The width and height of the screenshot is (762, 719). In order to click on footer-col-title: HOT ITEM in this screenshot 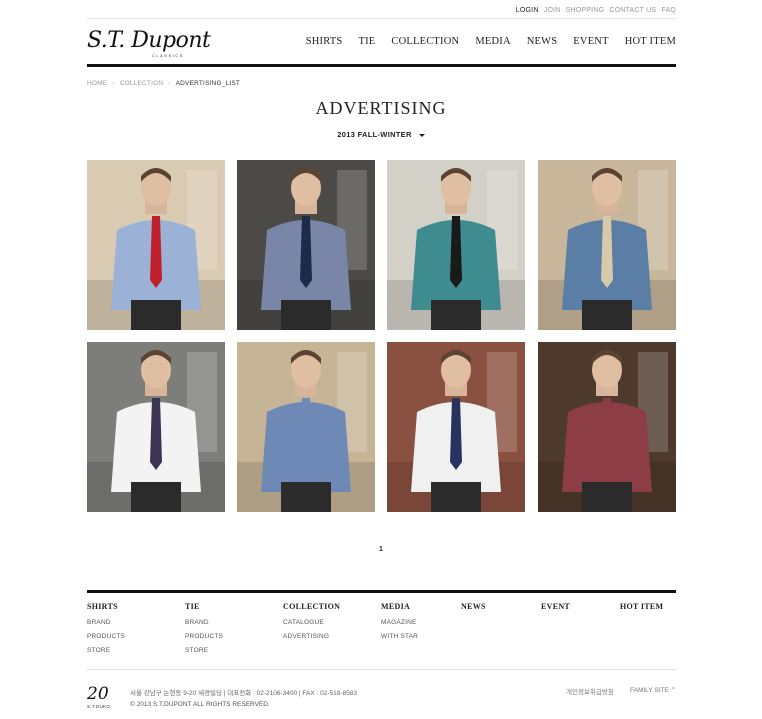, I will do `click(641, 606)`.